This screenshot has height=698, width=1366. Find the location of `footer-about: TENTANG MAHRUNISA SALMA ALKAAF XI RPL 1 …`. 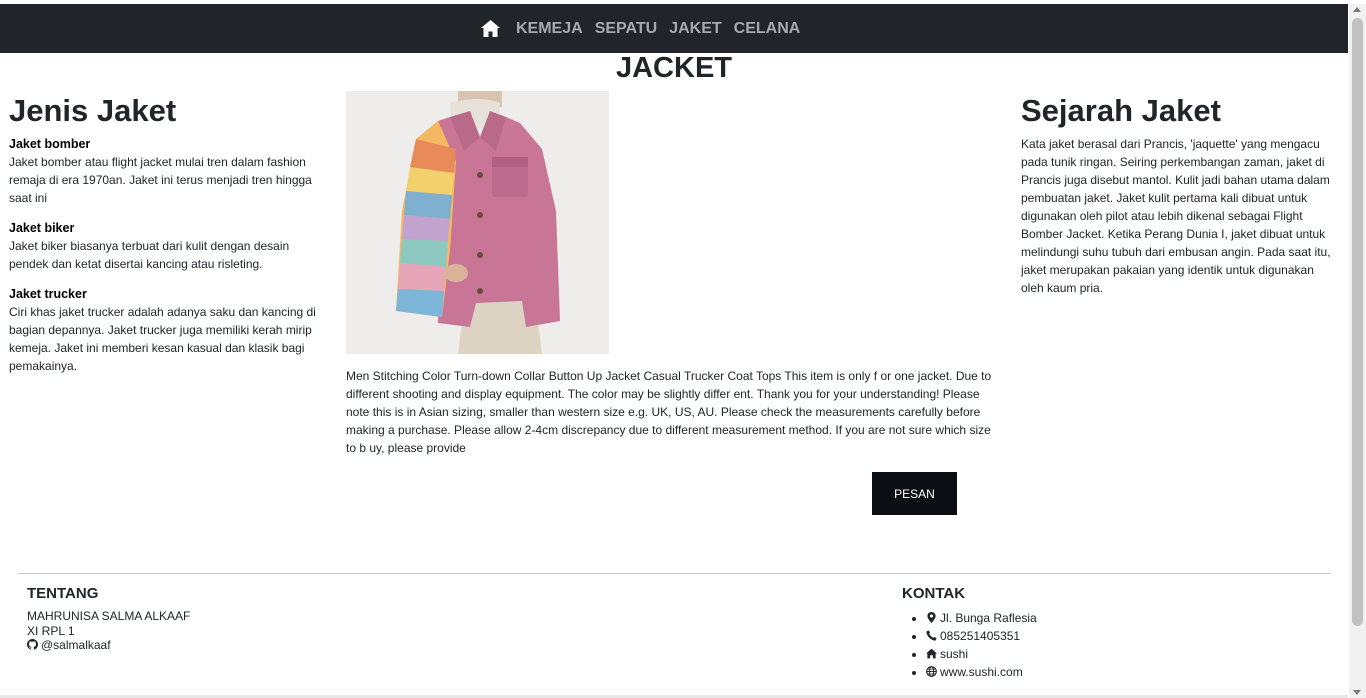

footer-about: TENTANG MAHRUNISA SALMA ALKAAF XI RPL 1 … is located at coordinates (108, 619).